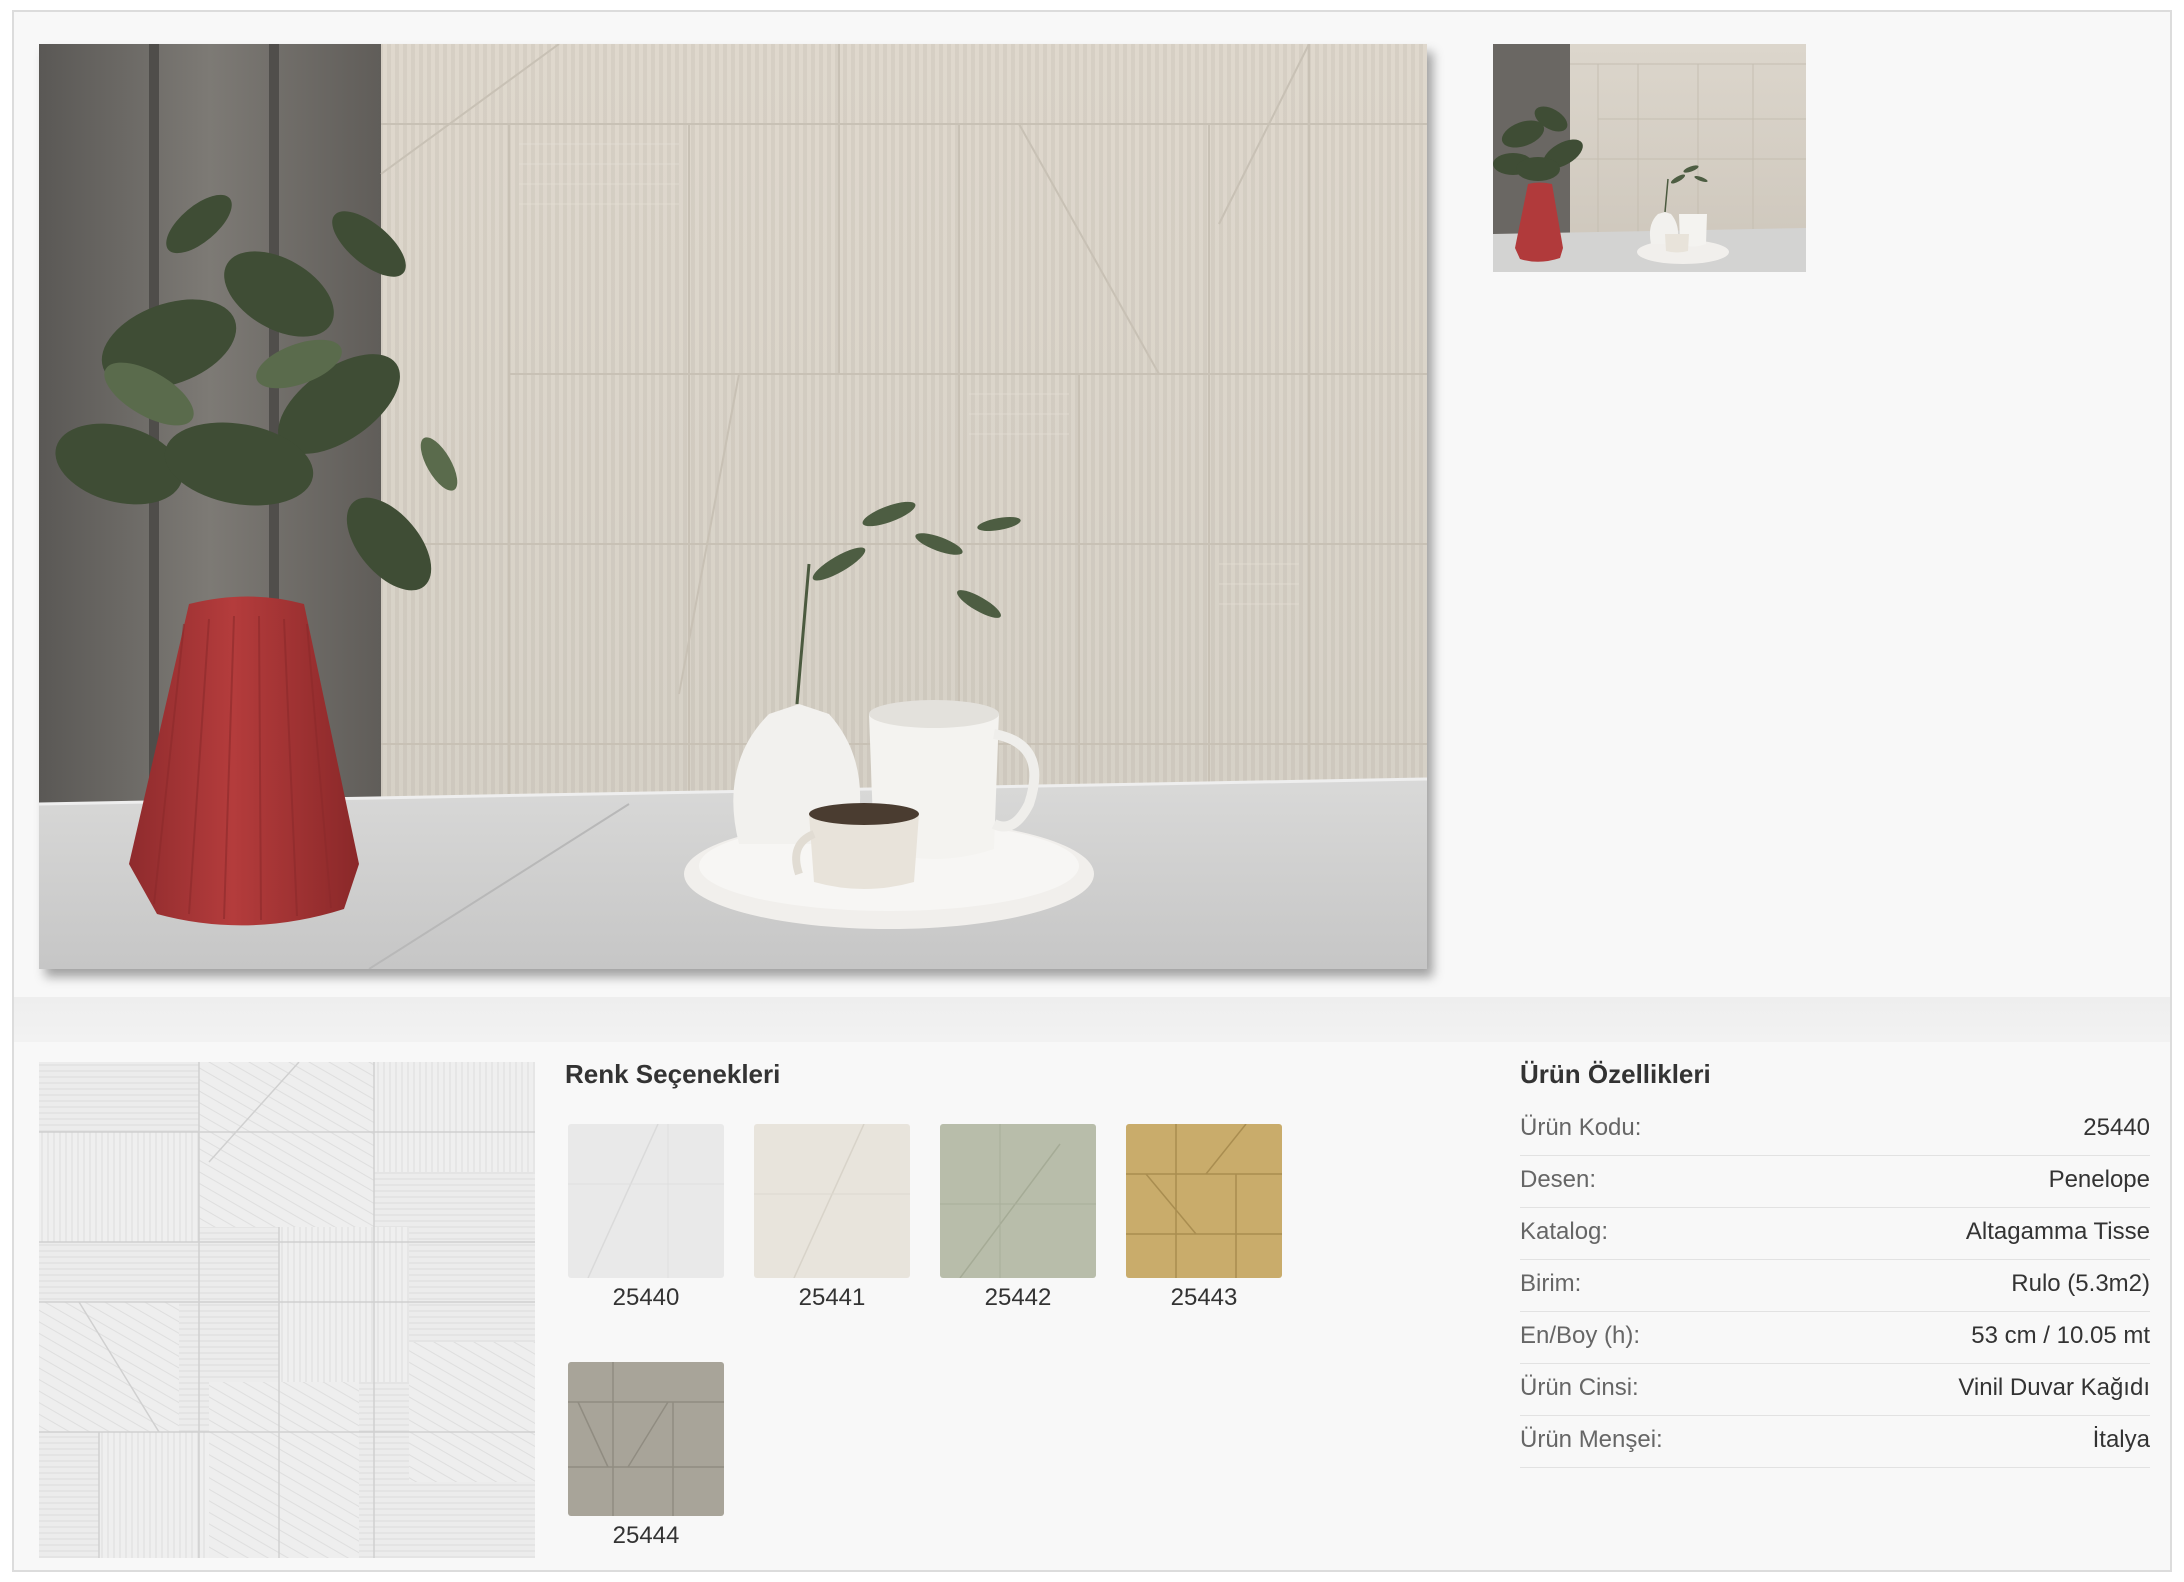 This screenshot has height=1582, width=2184. Describe the element at coordinates (1835, 1442) in the screenshot. I see `spec-row-origin: Ürün Menşei: İtalya` at that location.